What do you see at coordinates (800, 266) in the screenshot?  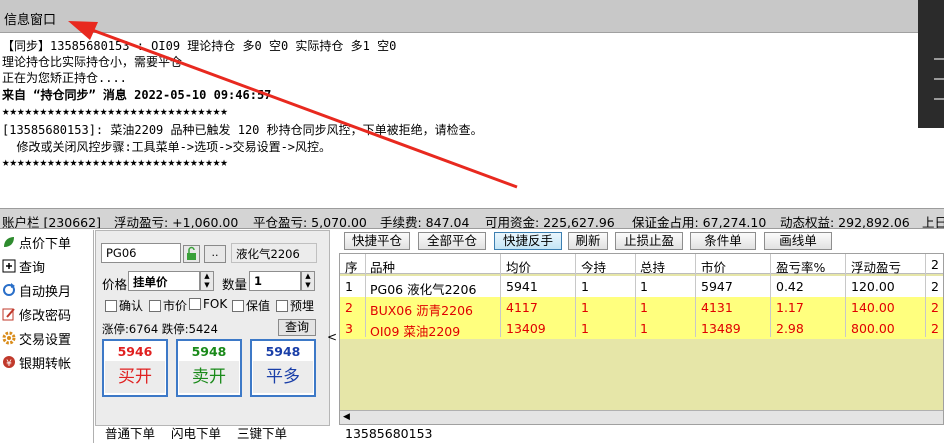 I see `col-header: 盈亏率%` at bounding box center [800, 266].